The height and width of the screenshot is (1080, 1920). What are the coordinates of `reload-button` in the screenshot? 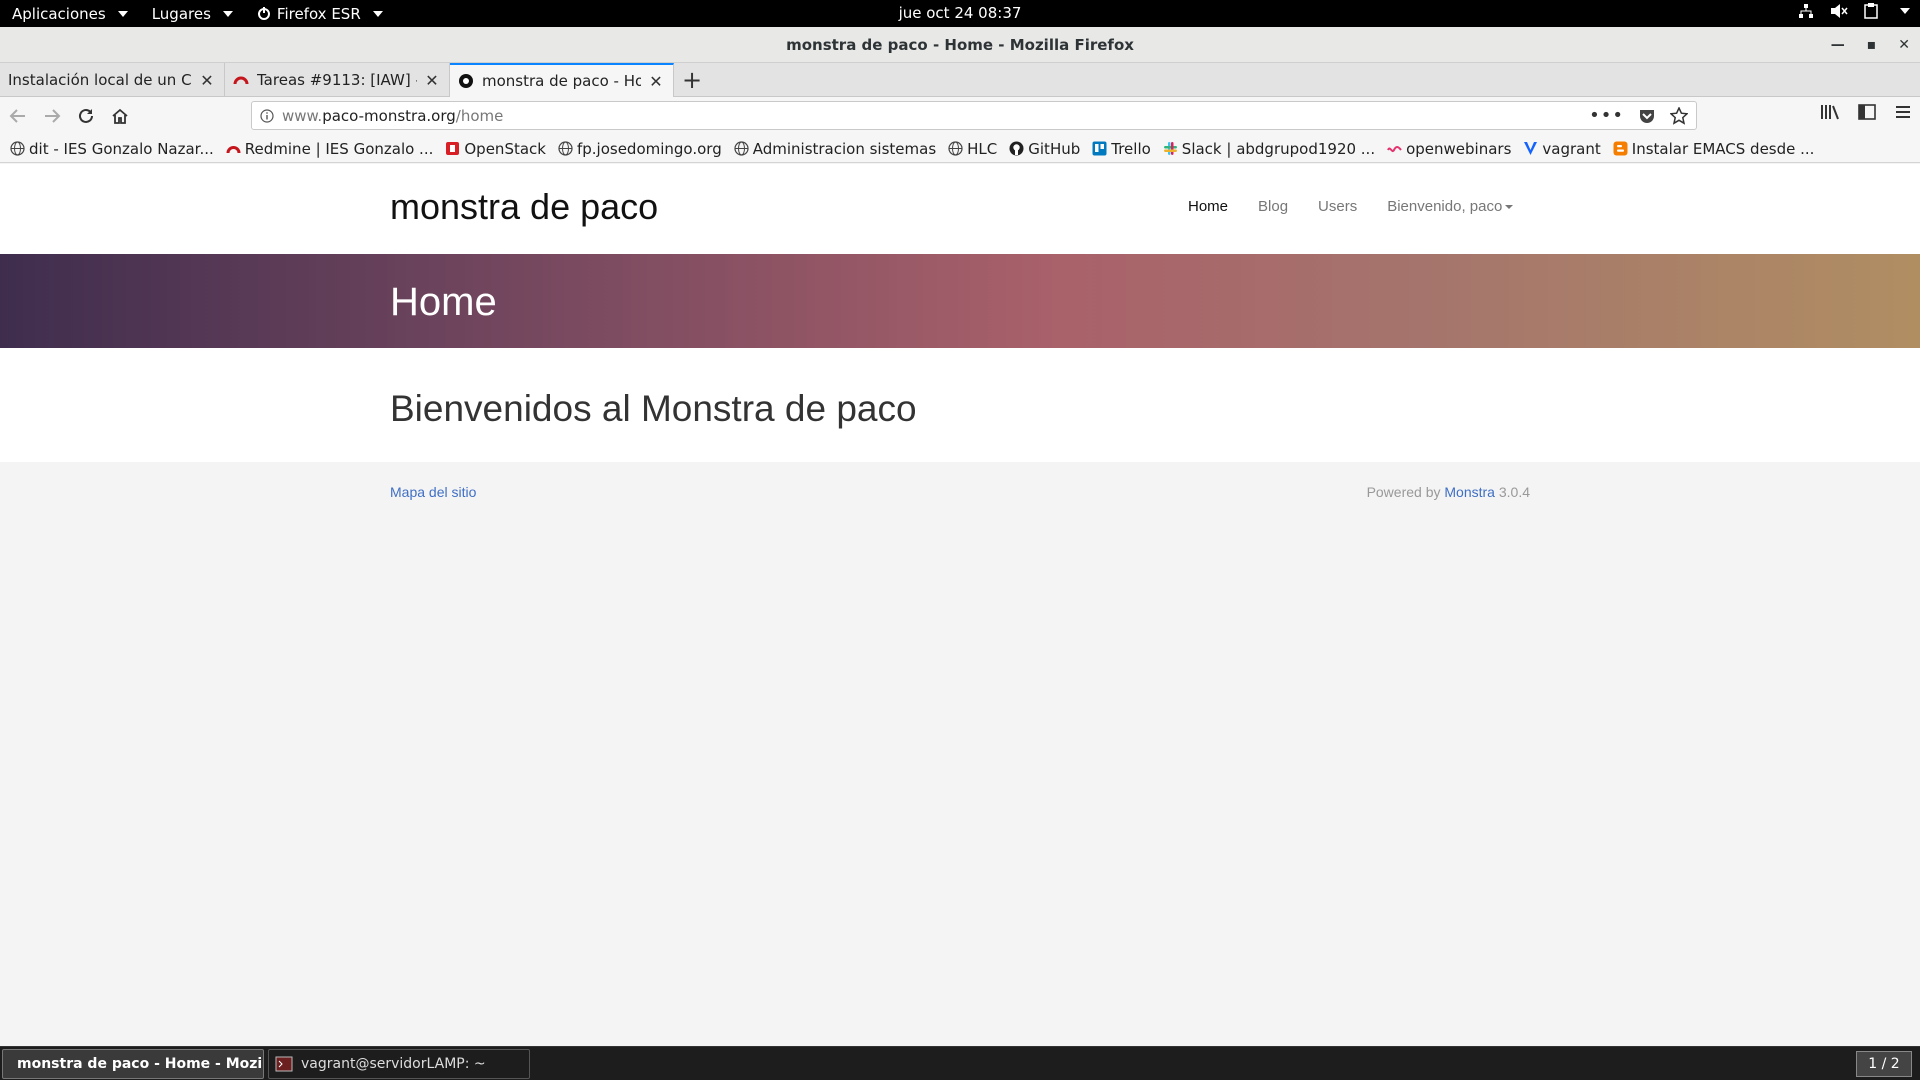 It's located at (86, 116).